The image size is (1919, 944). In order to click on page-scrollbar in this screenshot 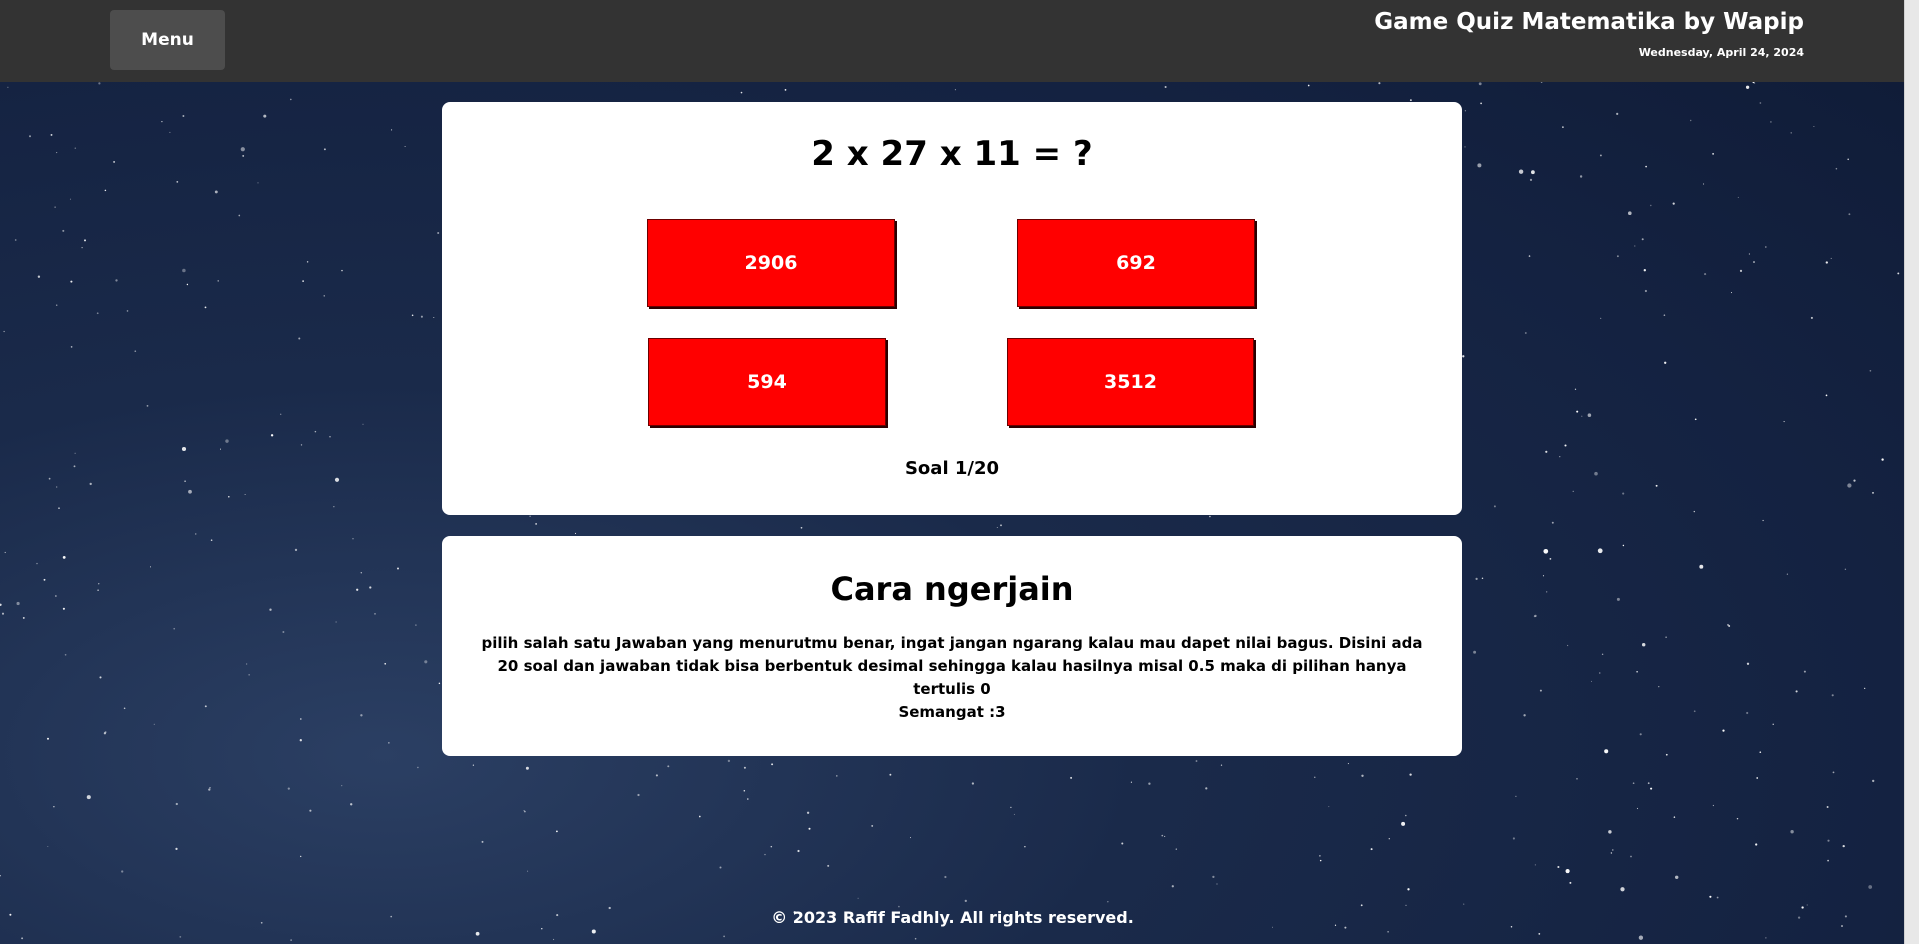, I will do `click(1911, 472)`.